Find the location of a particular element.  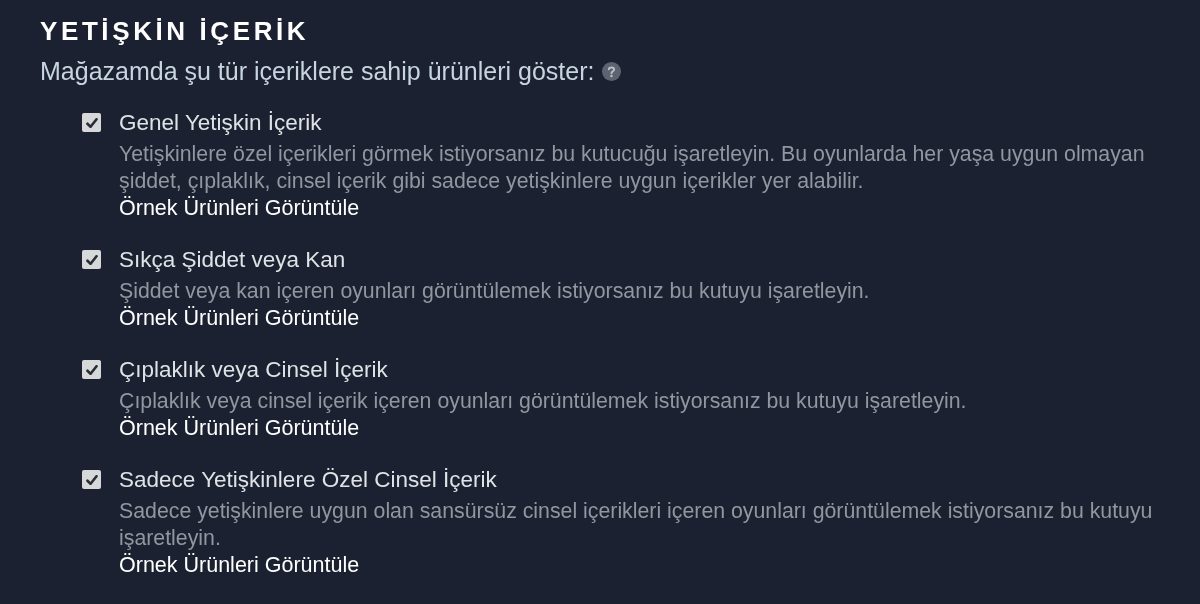

option-label: Çıplaklık veya Cinsel İçerik is located at coordinates (253, 369).